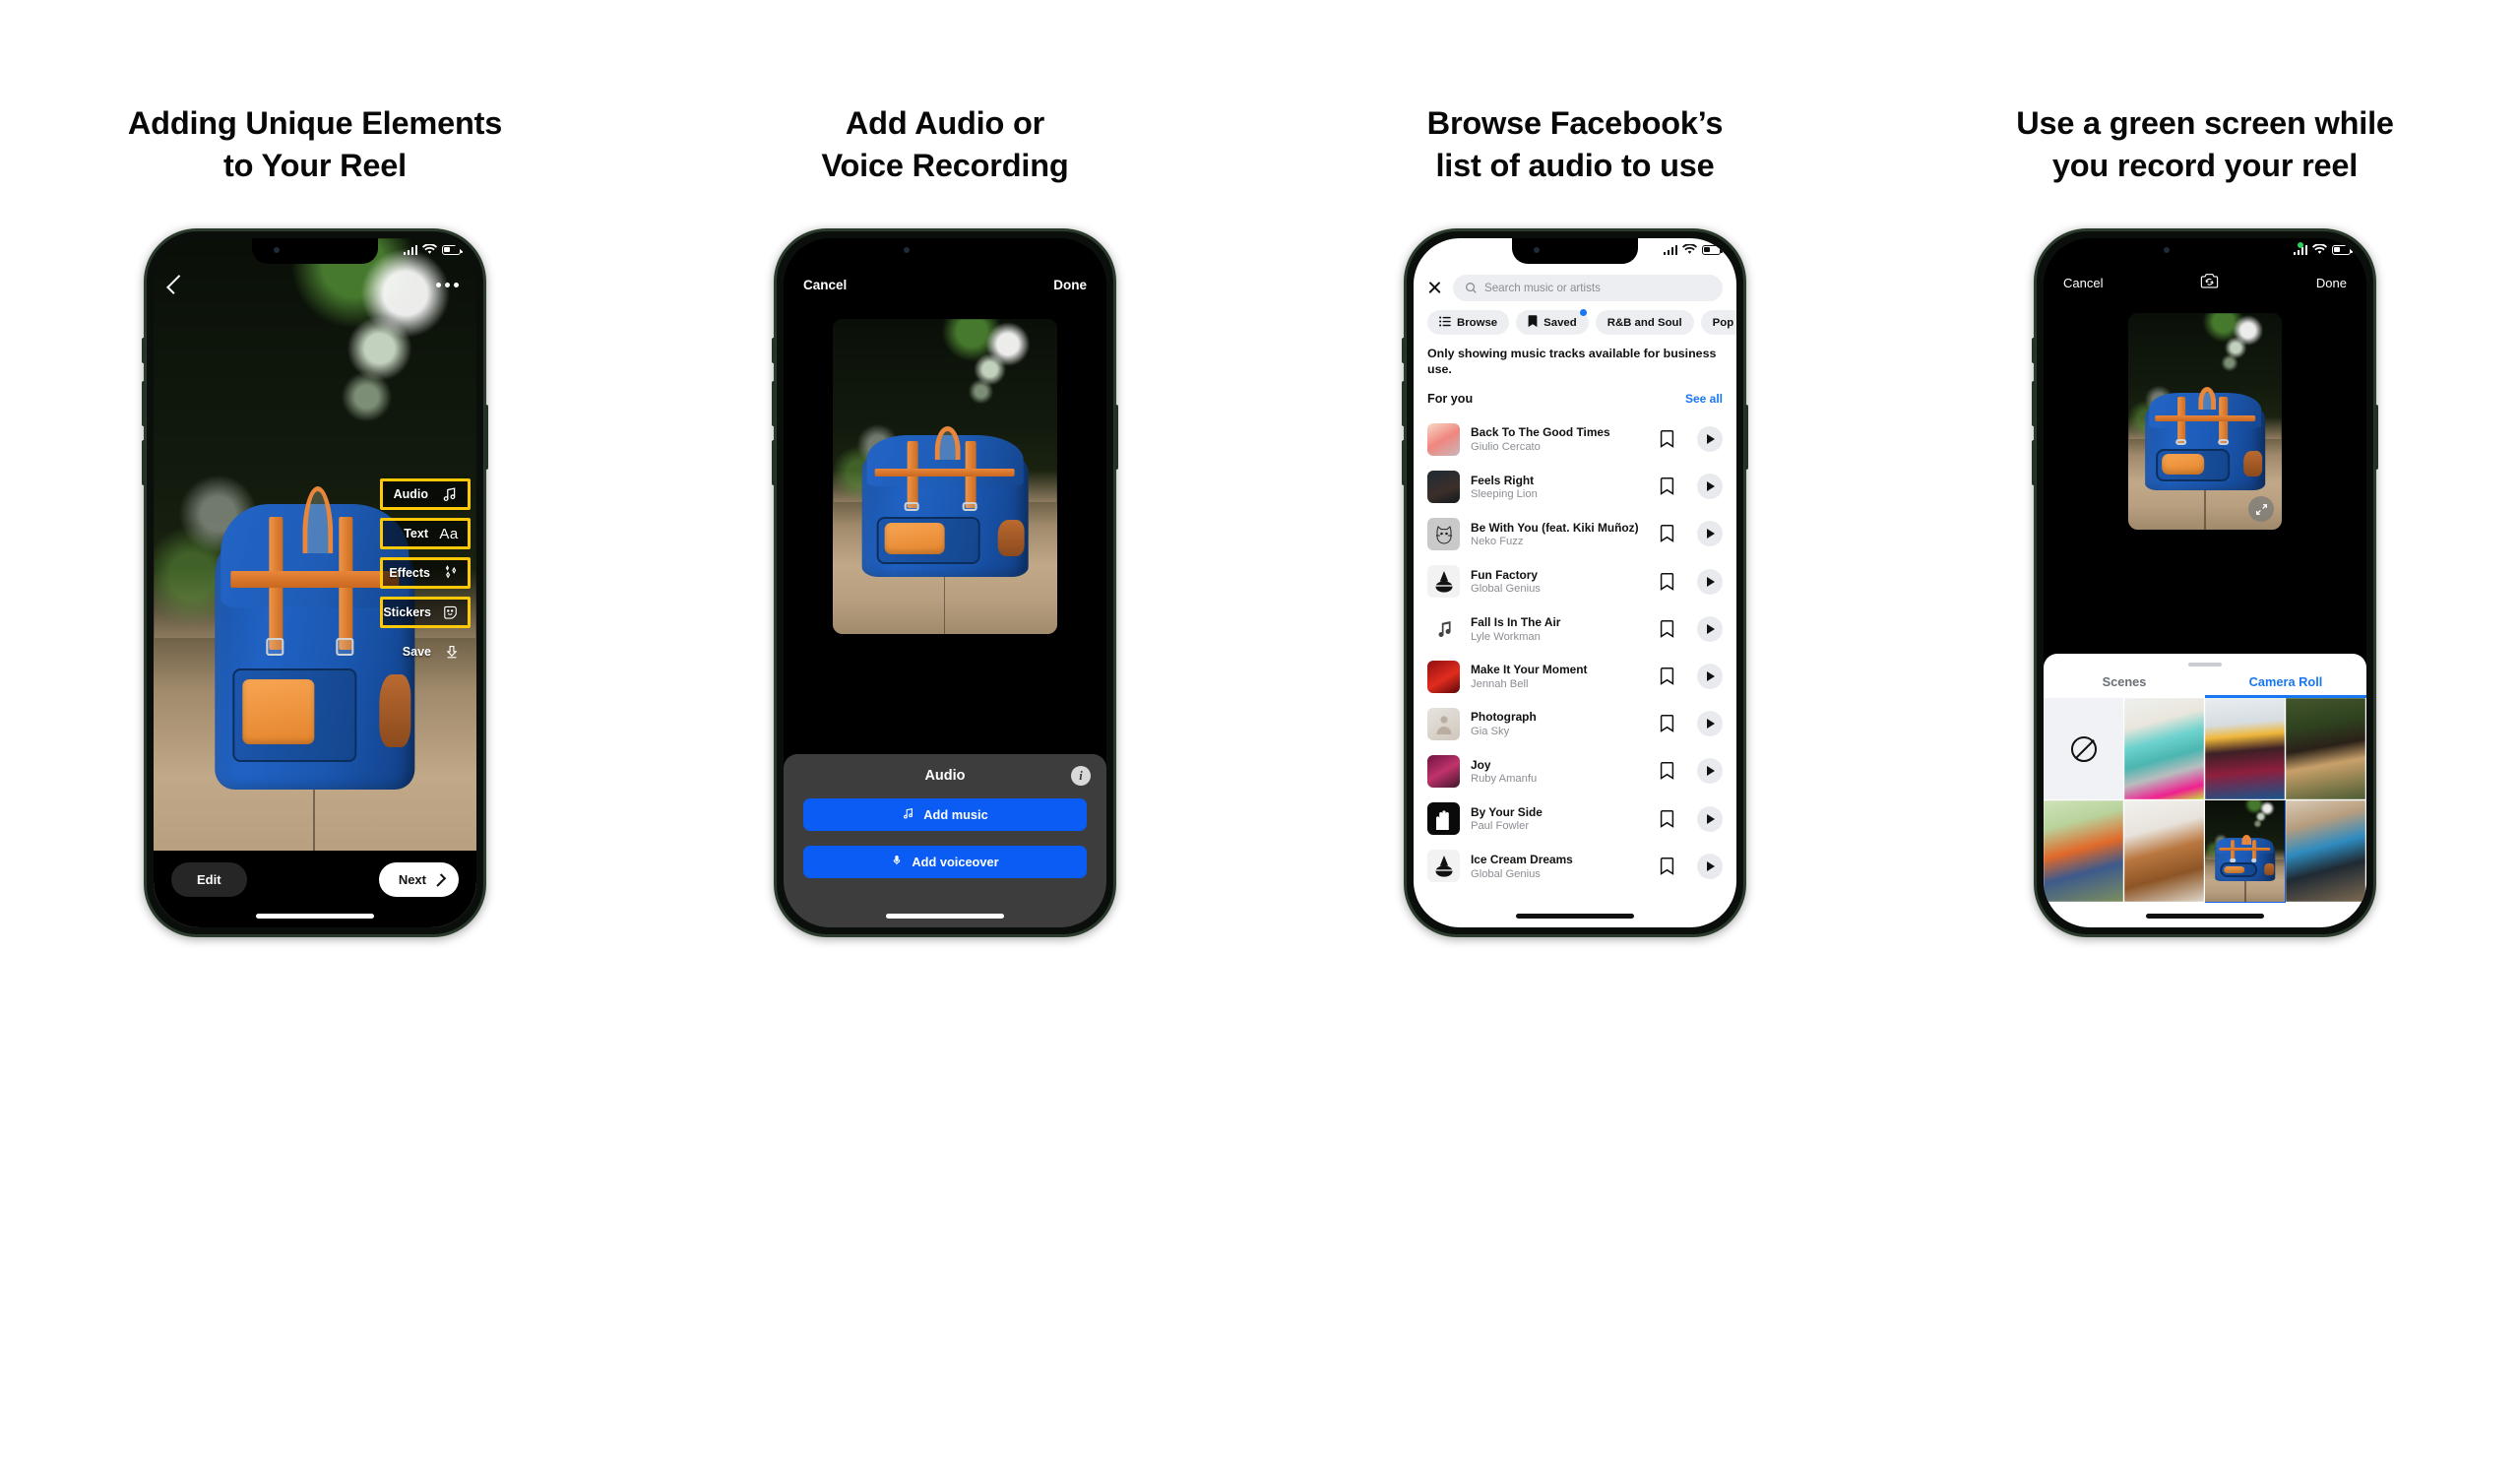 The height and width of the screenshot is (1461, 2520). I want to click on see-all-link: See all, so click(1704, 399).